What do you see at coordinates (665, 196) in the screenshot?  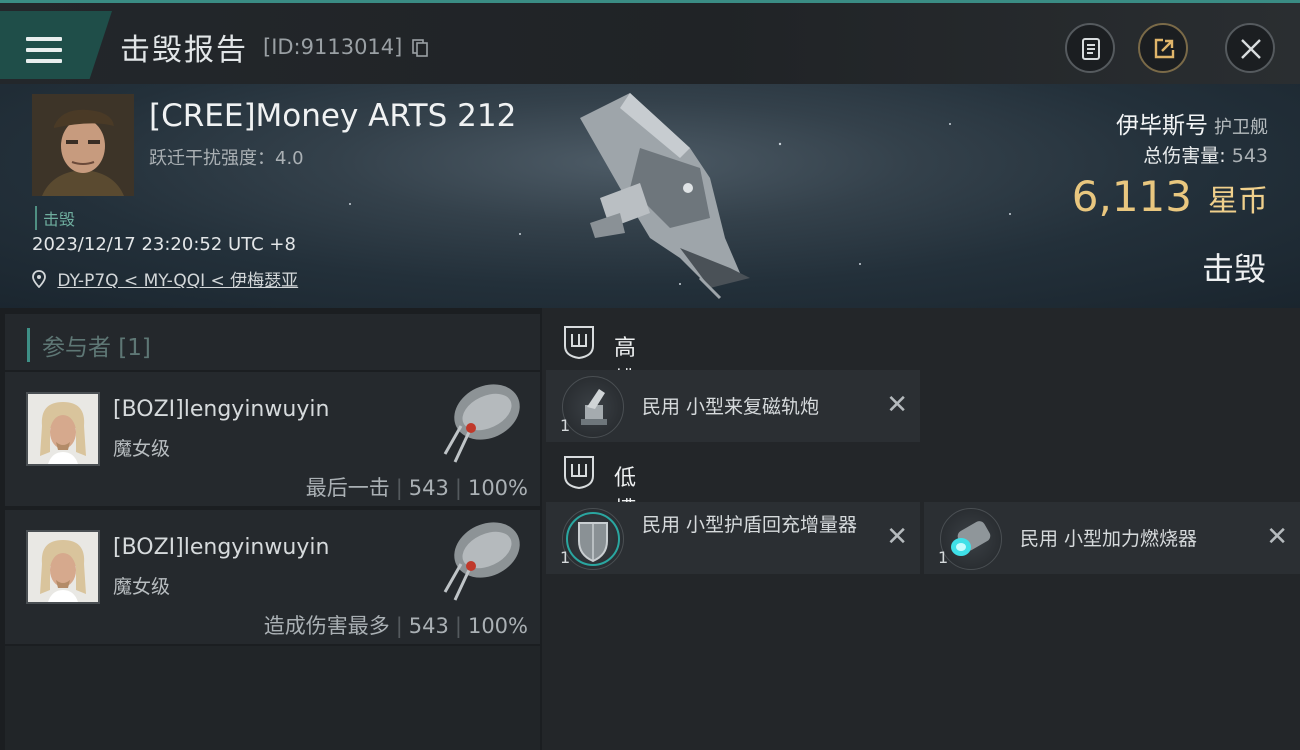 I see `victim-ship-image` at bounding box center [665, 196].